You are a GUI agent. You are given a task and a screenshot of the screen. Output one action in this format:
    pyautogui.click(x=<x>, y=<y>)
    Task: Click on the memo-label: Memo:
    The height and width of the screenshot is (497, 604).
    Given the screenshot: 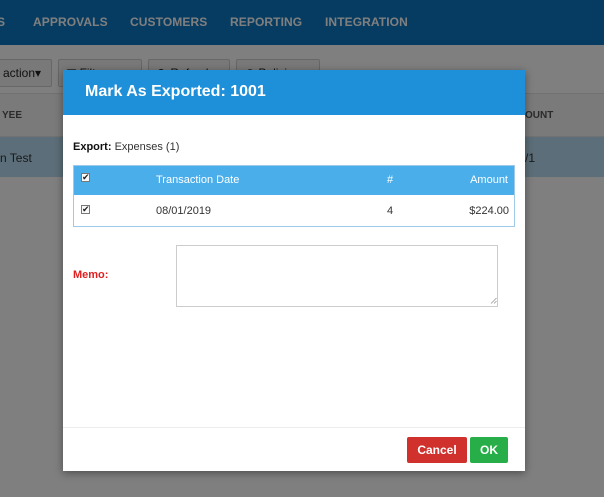 What is the action you would take?
    pyautogui.click(x=91, y=275)
    